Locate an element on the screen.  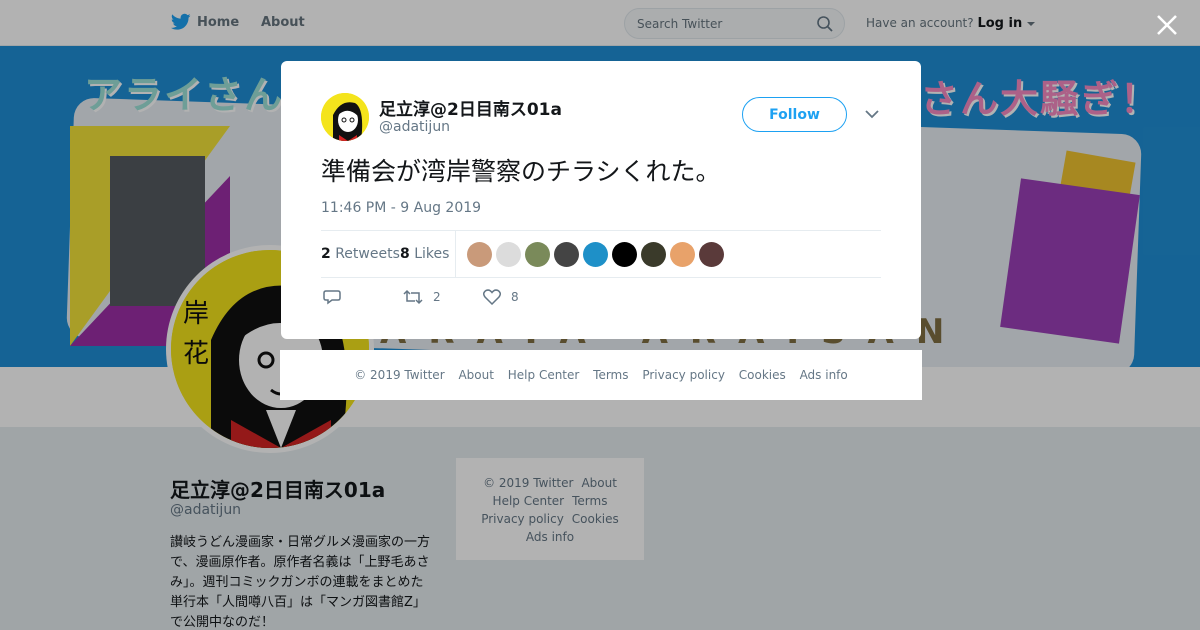
tweet-author-avatar is located at coordinates (345, 117).